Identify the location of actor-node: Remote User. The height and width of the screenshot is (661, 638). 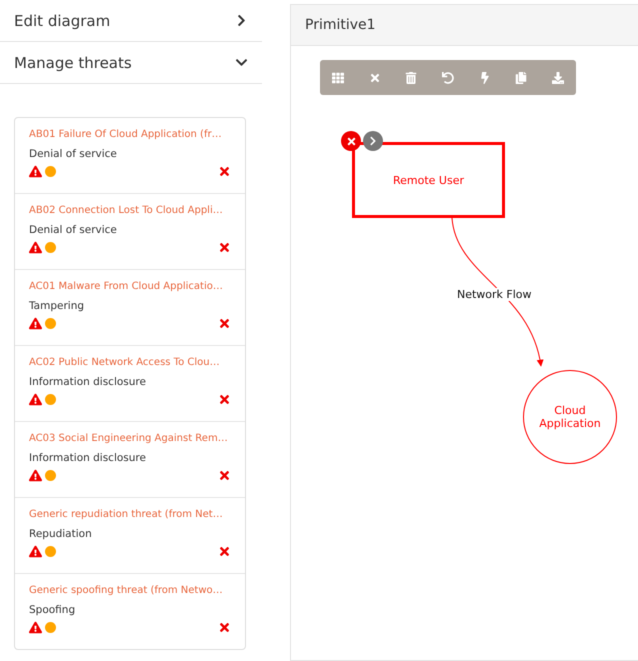
(428, 180).